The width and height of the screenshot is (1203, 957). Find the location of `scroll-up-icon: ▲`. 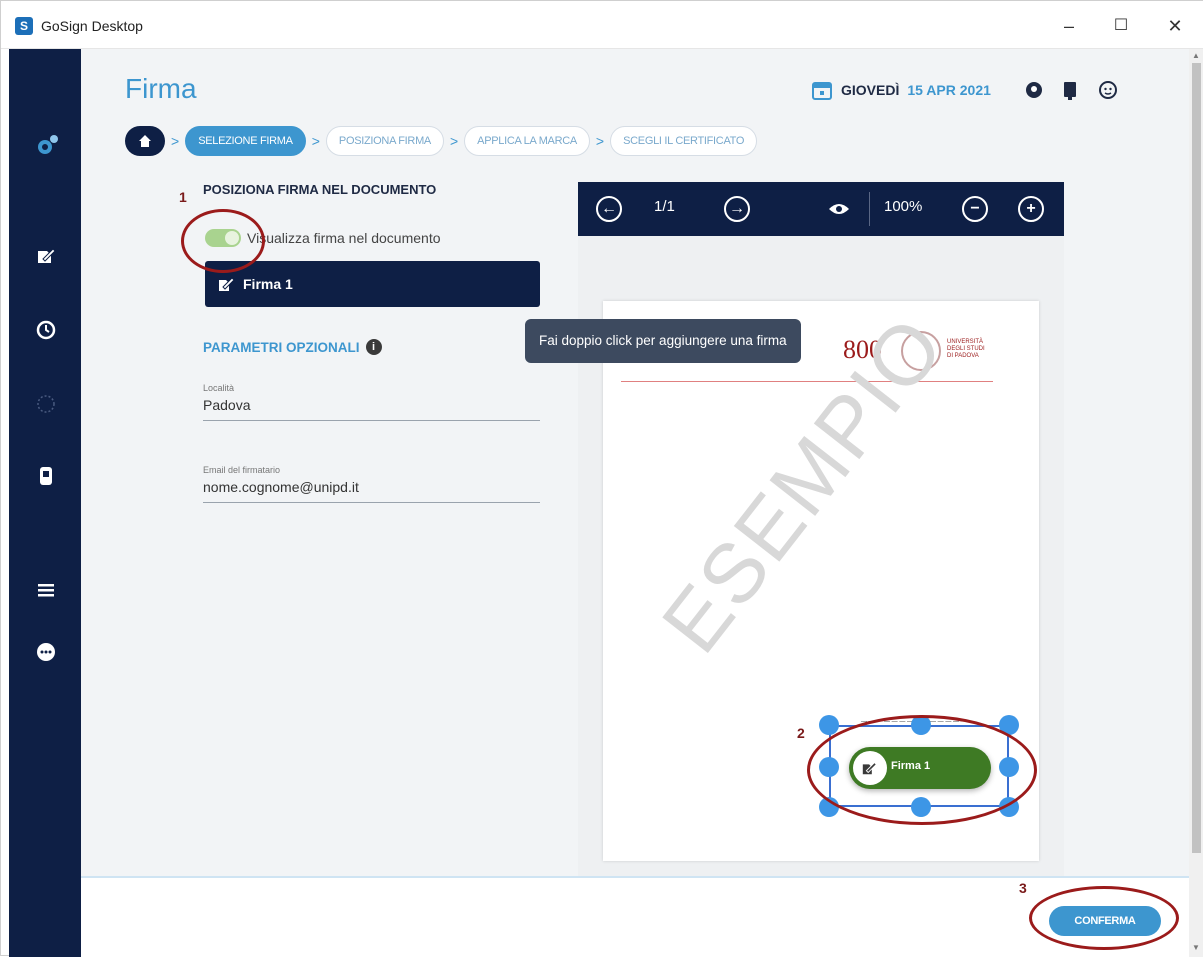

scroll-up-icon: ▲ is located at coordinates (1196, 55).